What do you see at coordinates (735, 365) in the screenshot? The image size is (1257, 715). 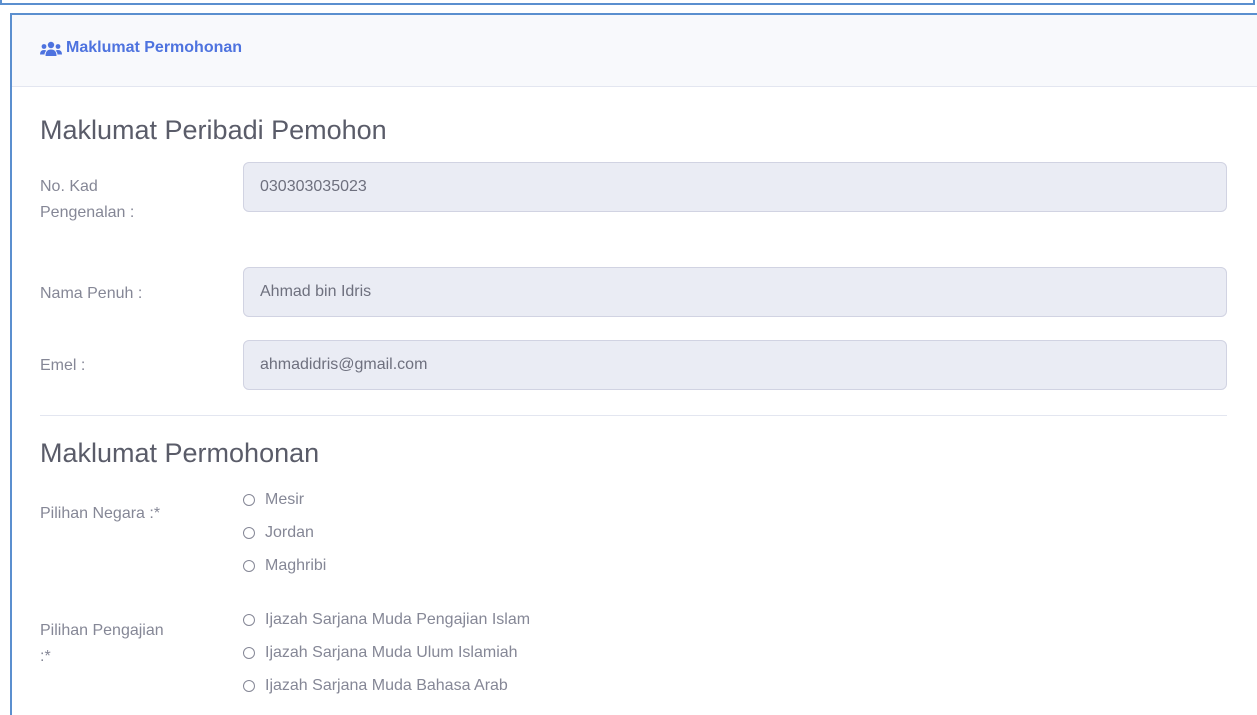 I see `email-field: ahmadidris@gmail.com` at bounding box center [735, 365].